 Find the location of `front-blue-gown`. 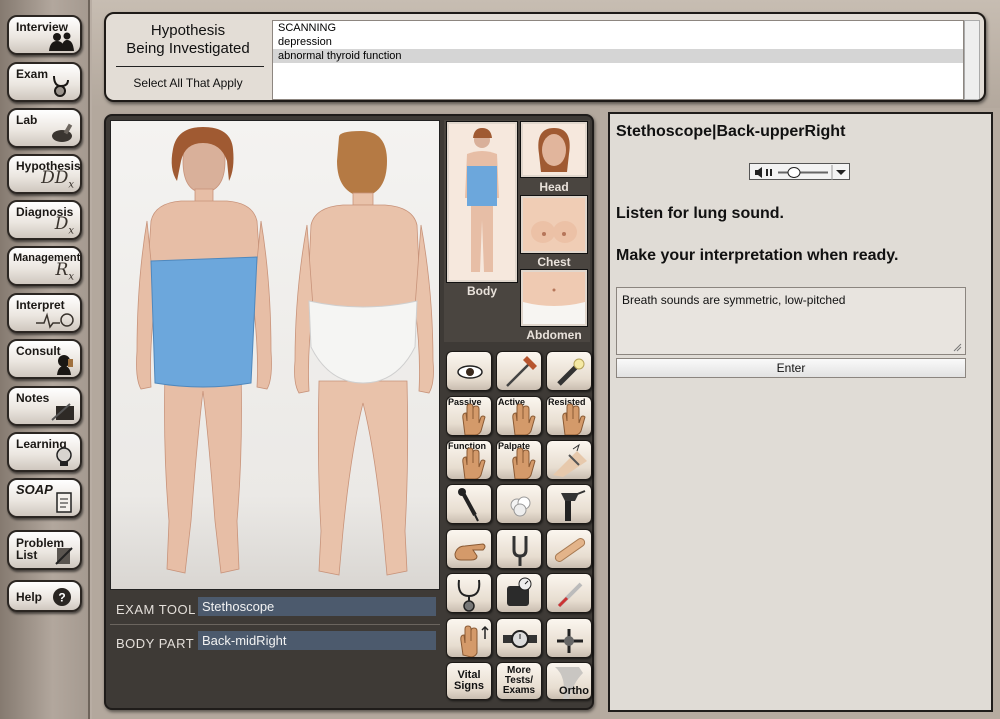

front-blue-gown is located at coordinates (204, 322).